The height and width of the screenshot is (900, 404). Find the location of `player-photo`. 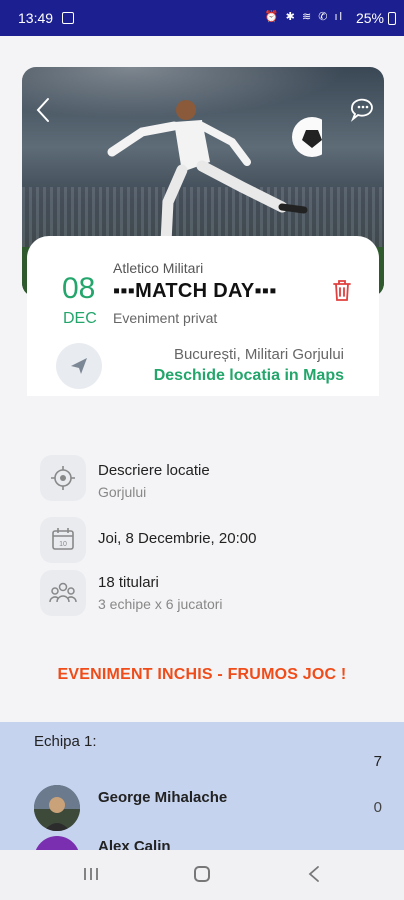

player-photo is located at coordinates (57, 808).